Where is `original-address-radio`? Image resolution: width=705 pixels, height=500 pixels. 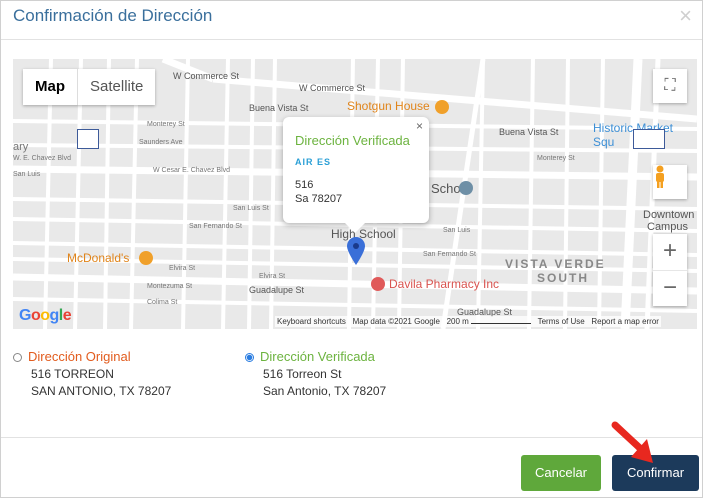 original-address-radio is located at coordinates (17, 358).